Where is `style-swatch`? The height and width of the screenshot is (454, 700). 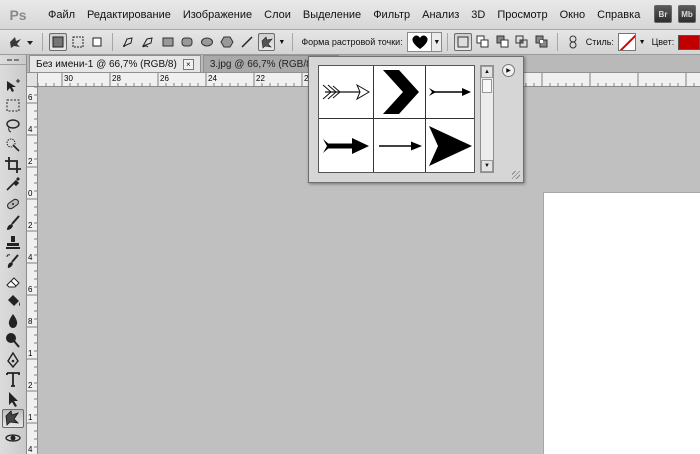 style-swatch is located at coordinates (626, 42).